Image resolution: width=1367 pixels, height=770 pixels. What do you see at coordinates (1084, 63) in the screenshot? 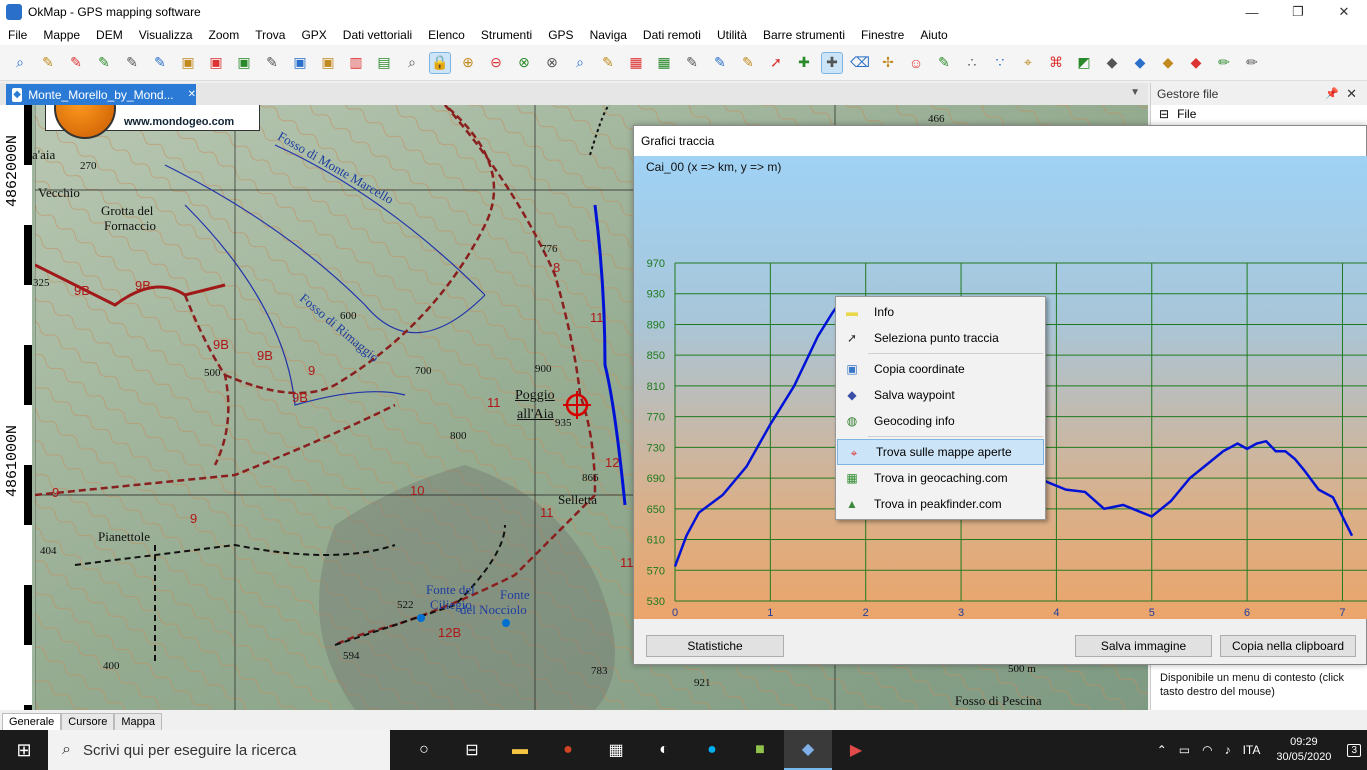
I see `toolbar-tool-39-icon: ◩` at bounding box center [1084, 63].